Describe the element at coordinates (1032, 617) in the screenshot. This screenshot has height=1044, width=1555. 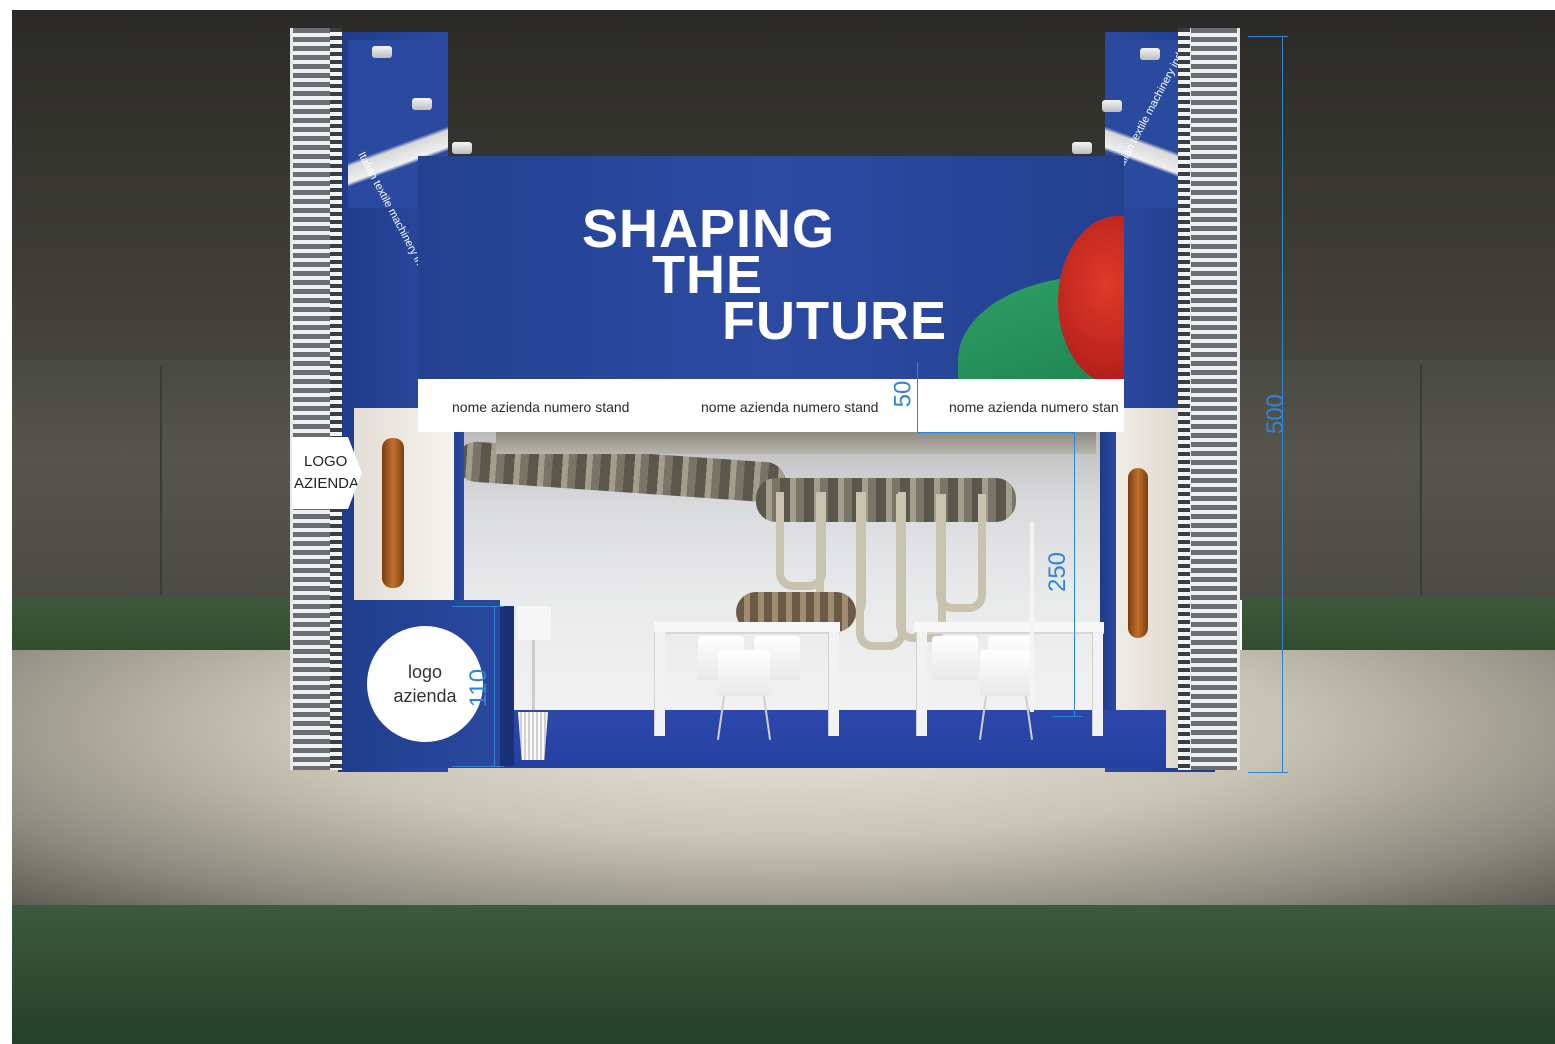
I see `coat-rack` at that location.